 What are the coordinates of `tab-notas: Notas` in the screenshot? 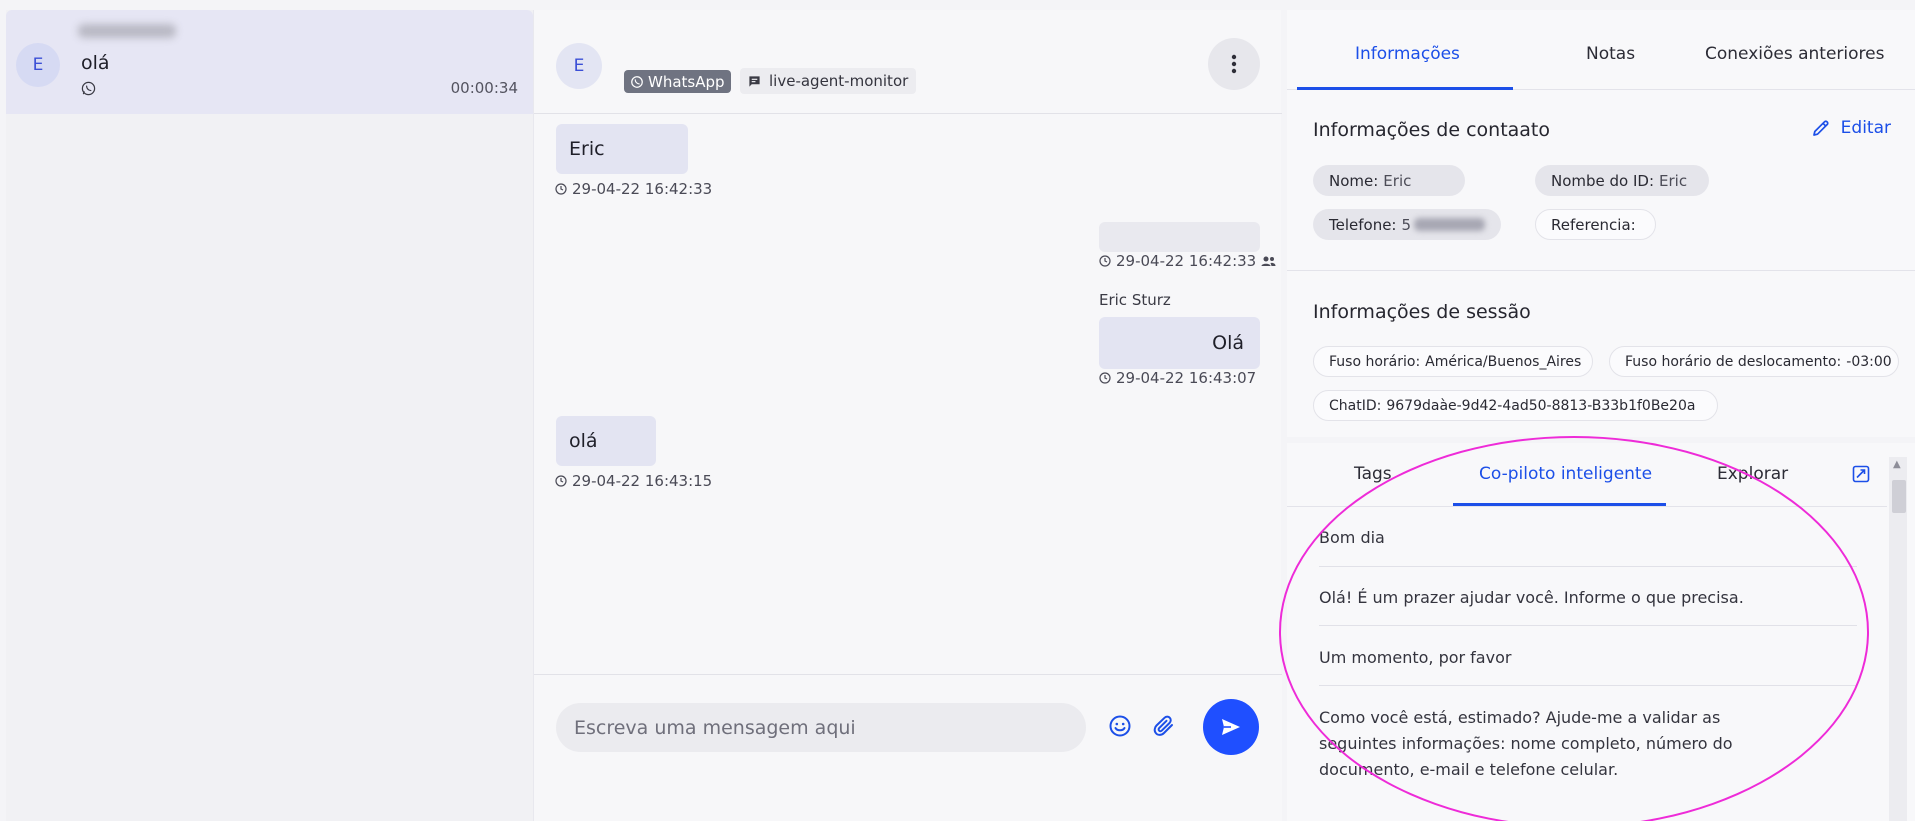 It's located at (1610, 54).